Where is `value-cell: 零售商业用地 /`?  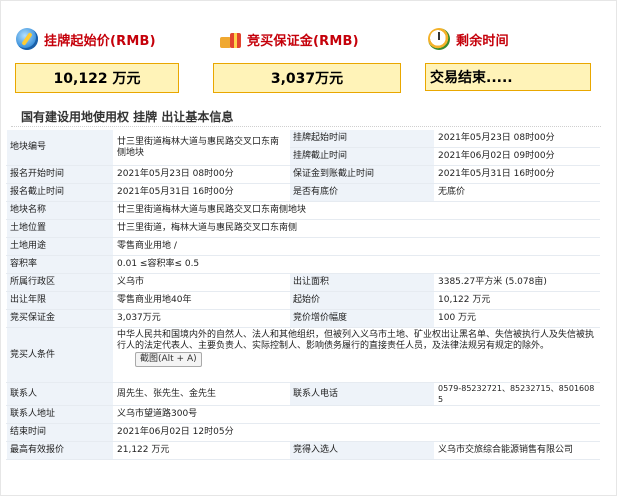 value-cell: 零售商业用地 / is located at coordinates (356, 246).